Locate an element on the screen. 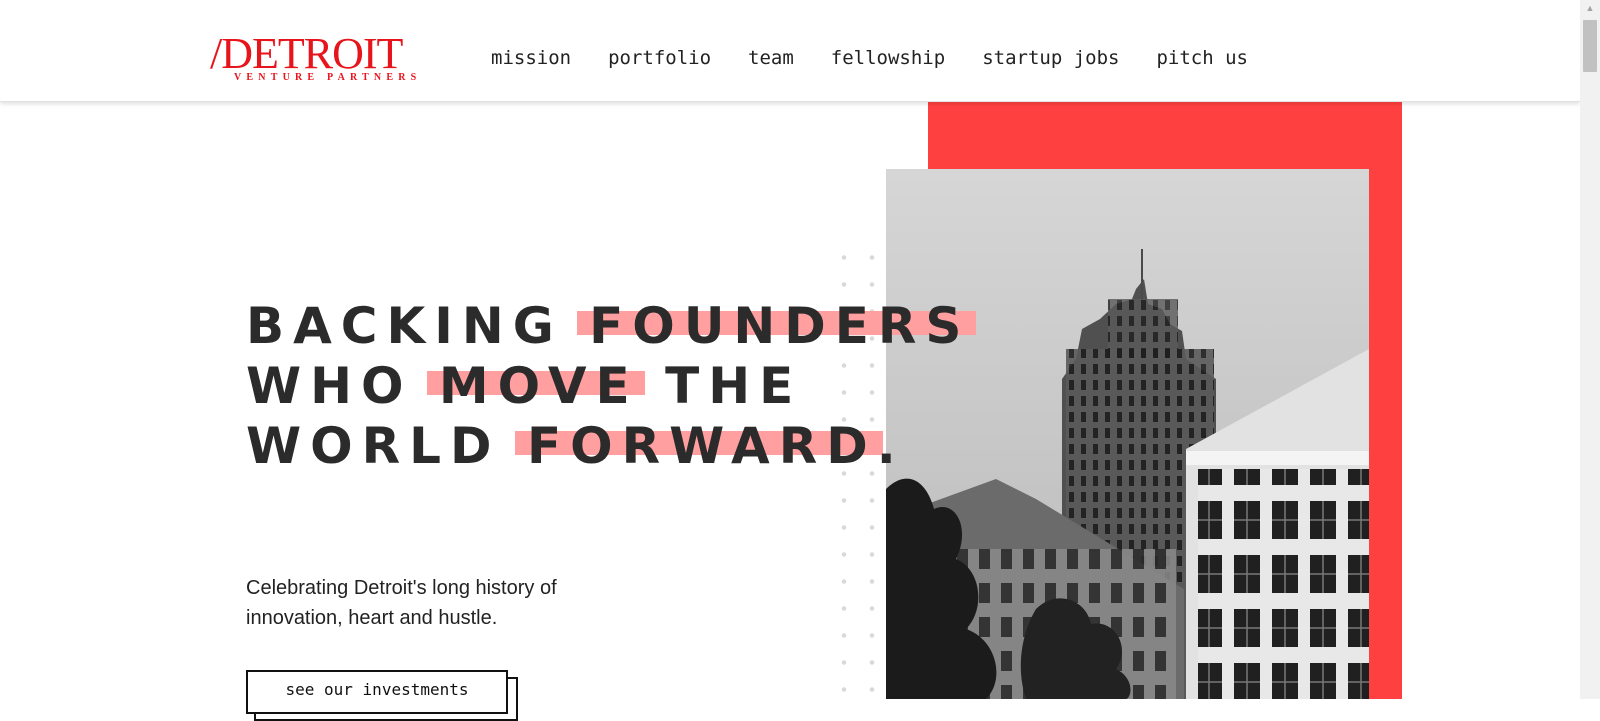 Image resolution: width=1600 pixels, height=721 pixels. headline-word-who: WHO is located at coordinates (342, 386).